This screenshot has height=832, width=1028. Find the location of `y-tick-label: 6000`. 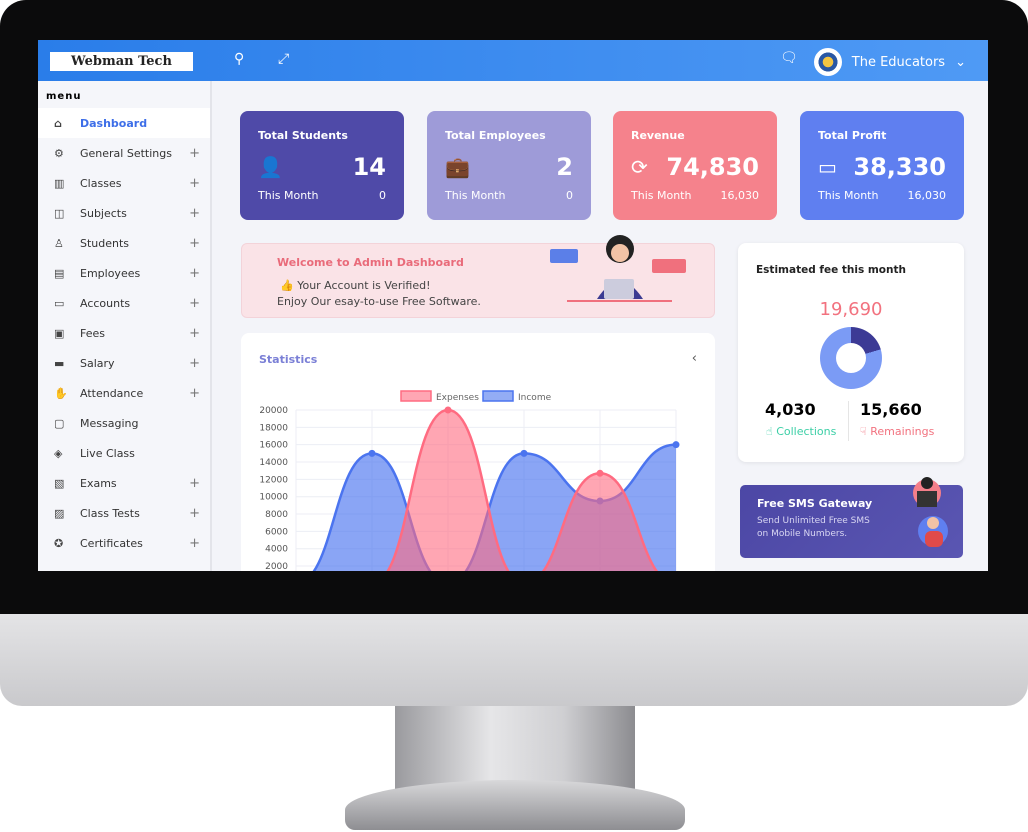

y-tick-label: 6000 is located at coordinates (276, 532).